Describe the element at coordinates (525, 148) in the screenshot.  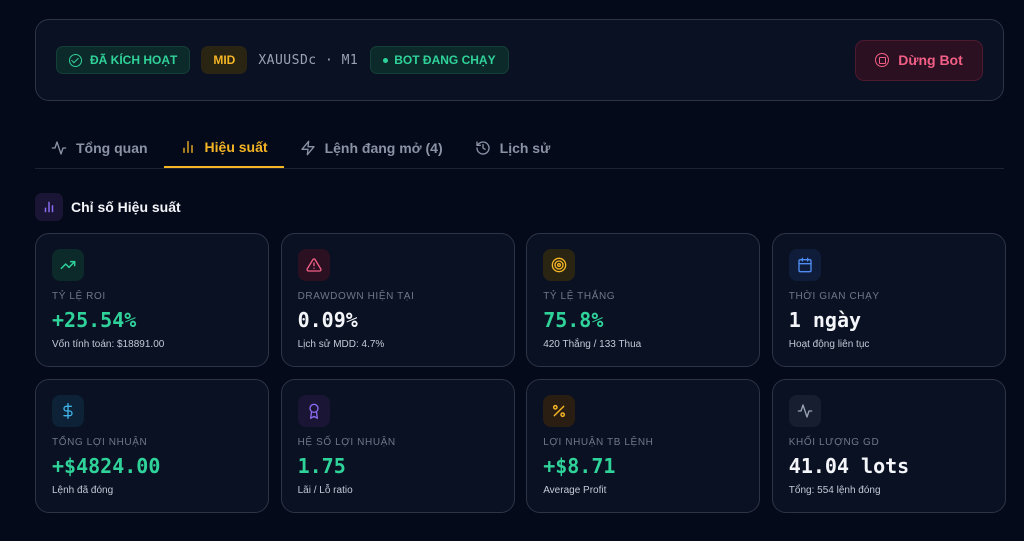
I see `tab-history-label: Lịch sử` at that location.